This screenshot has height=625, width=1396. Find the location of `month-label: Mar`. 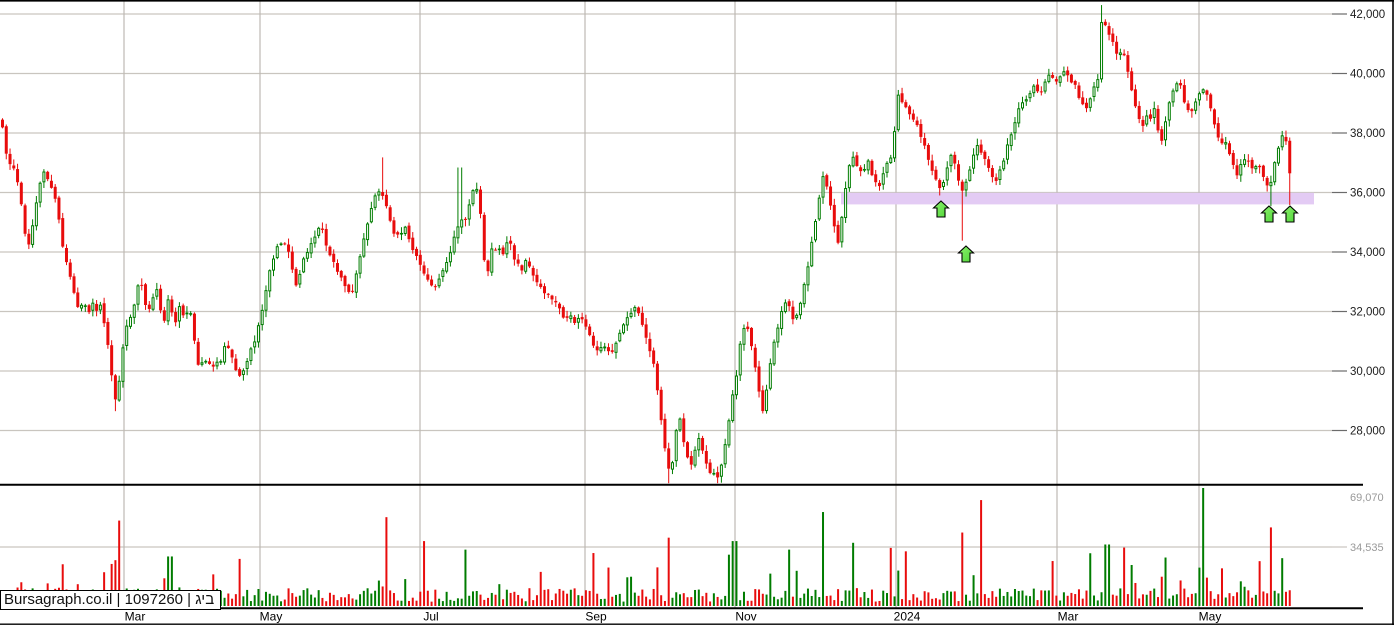

month-label: Mar is located at coordinates (135, 617).